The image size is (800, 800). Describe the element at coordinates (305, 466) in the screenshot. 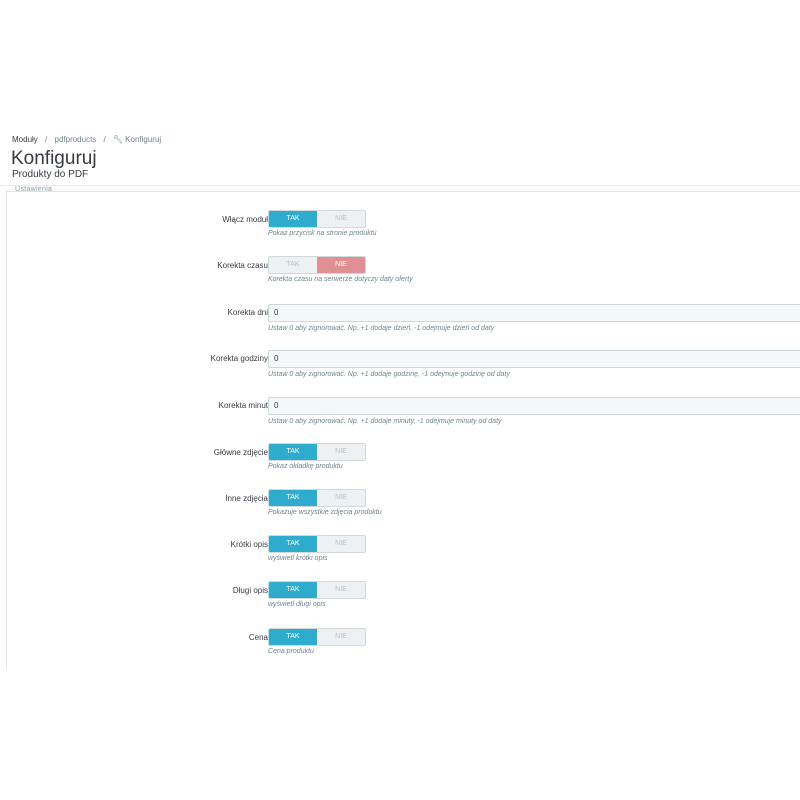

I see `help-text: Pokaż okładkę produktu` at that location.